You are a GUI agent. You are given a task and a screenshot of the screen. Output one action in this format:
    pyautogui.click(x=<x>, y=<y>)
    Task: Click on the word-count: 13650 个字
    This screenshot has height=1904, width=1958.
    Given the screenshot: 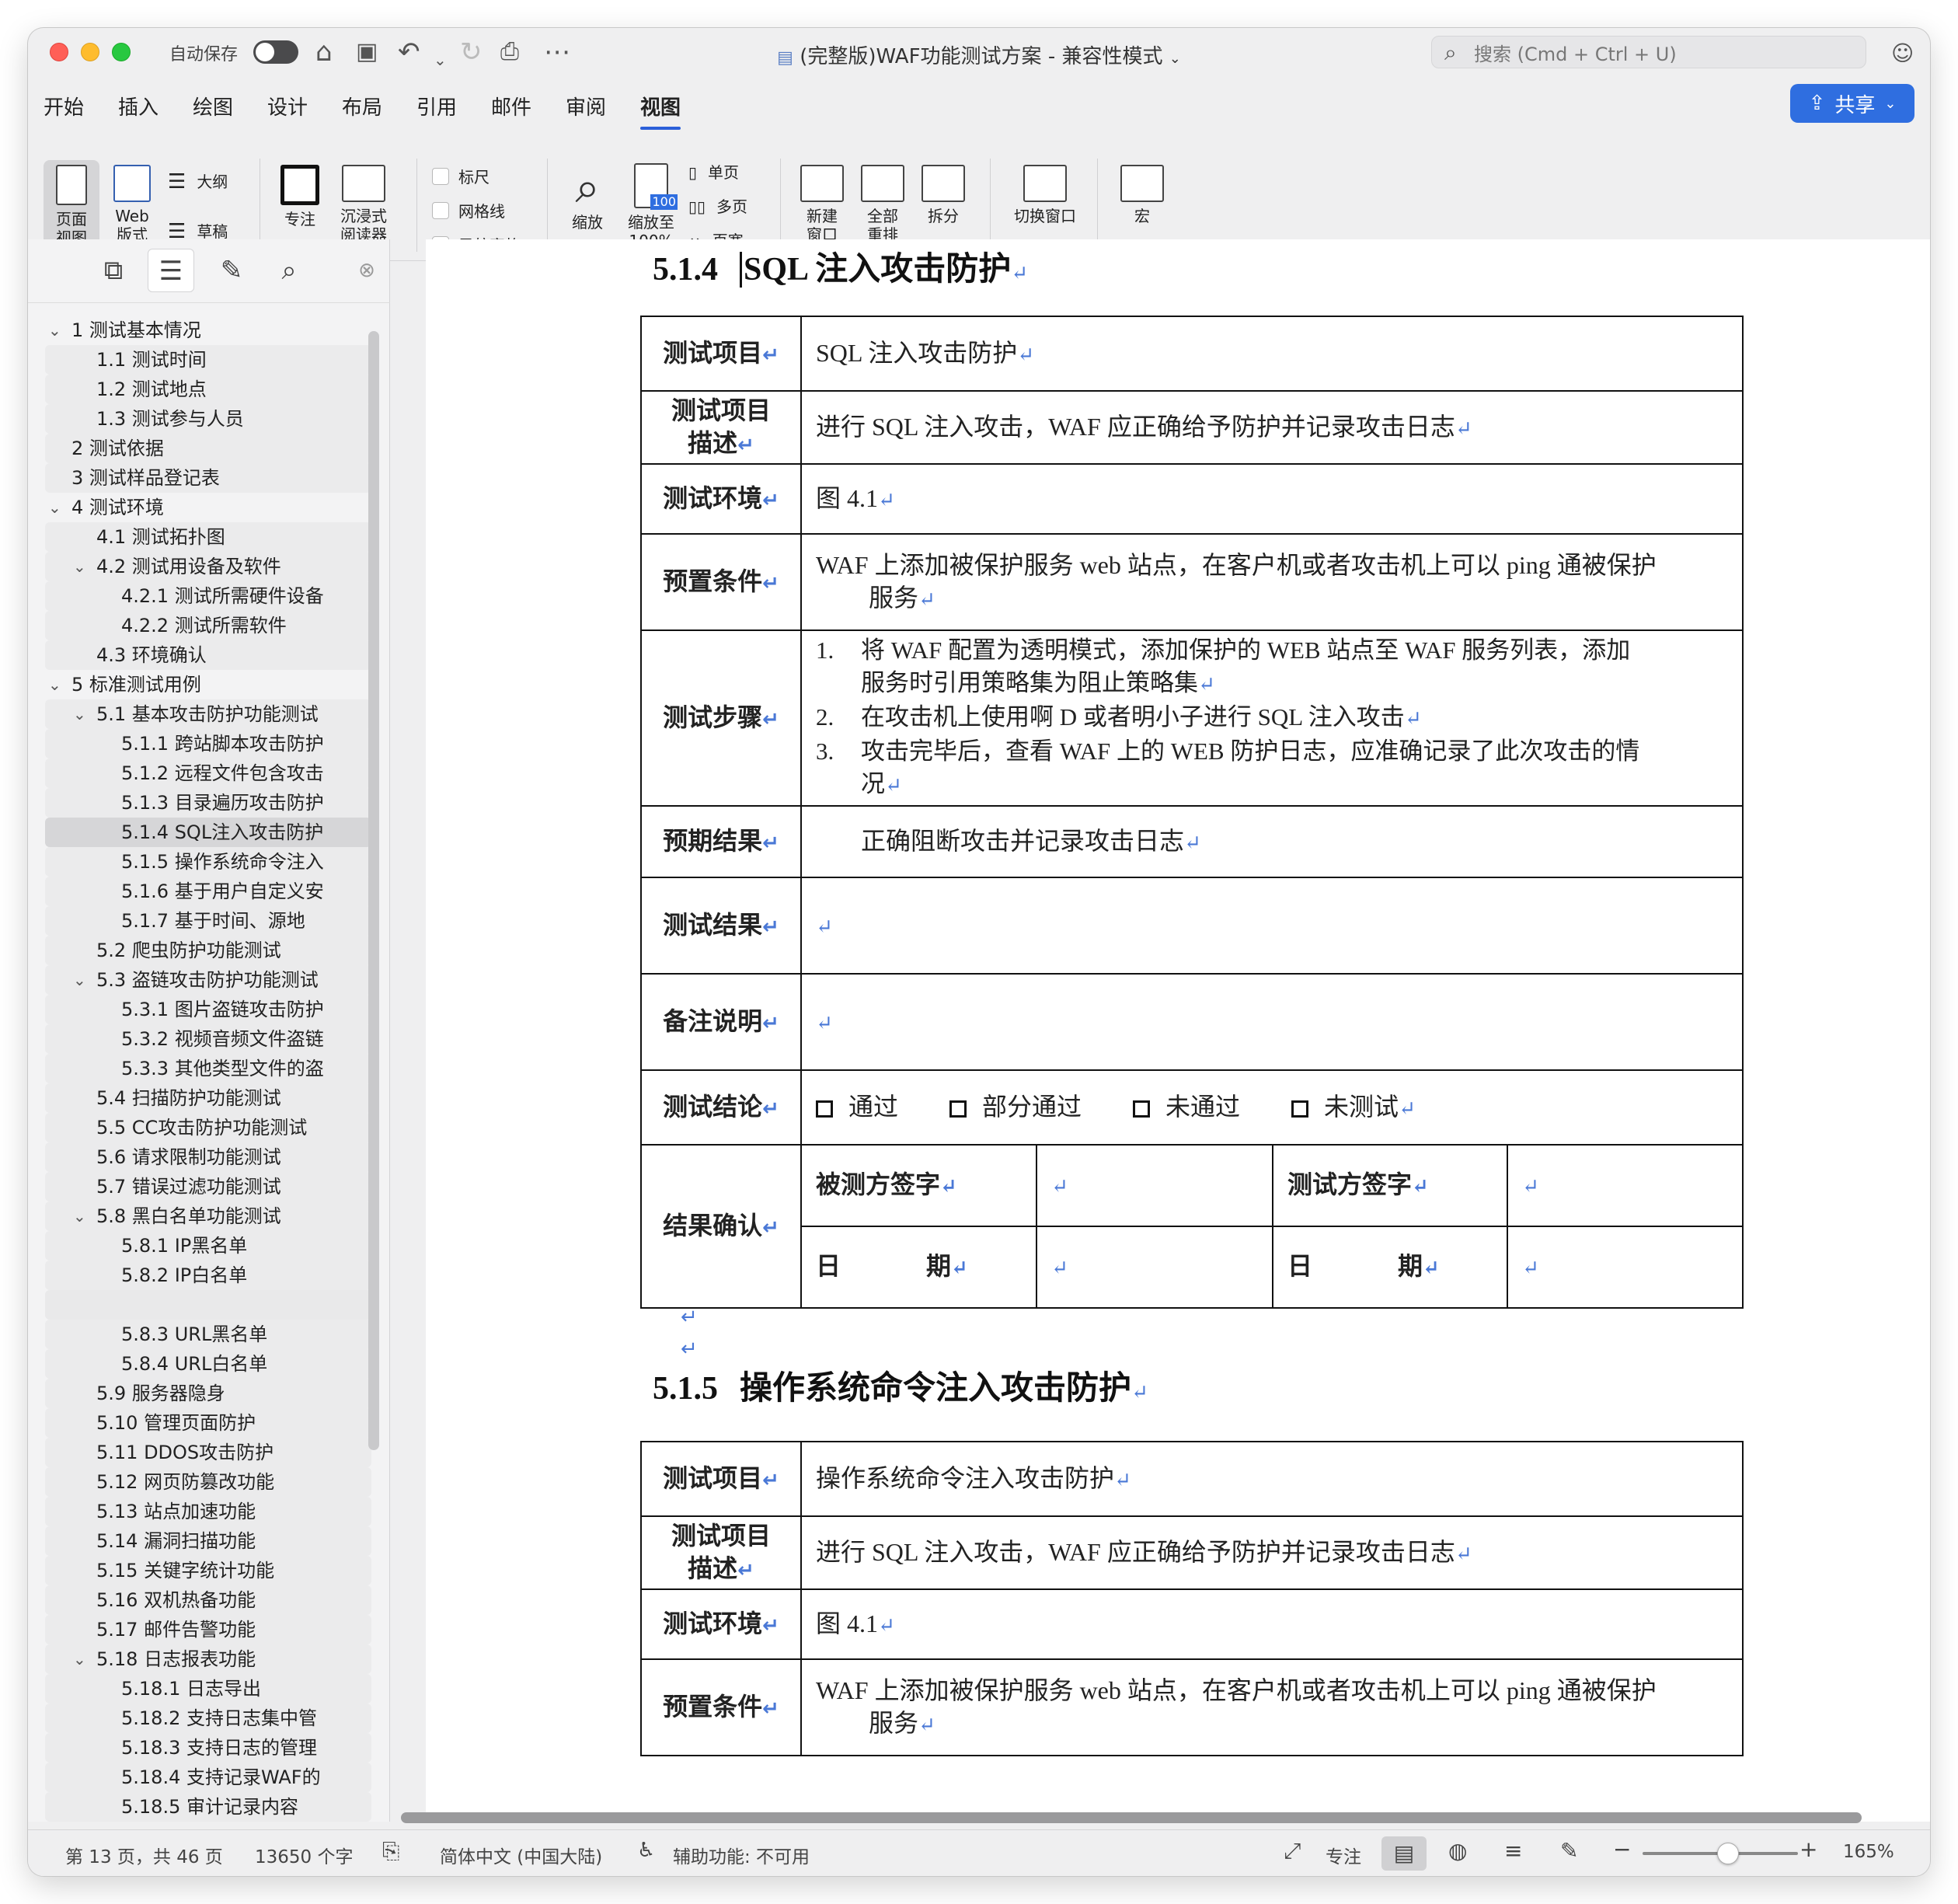 What is the action you would take?
    pyautogui.click(x=304, y=1855)
    